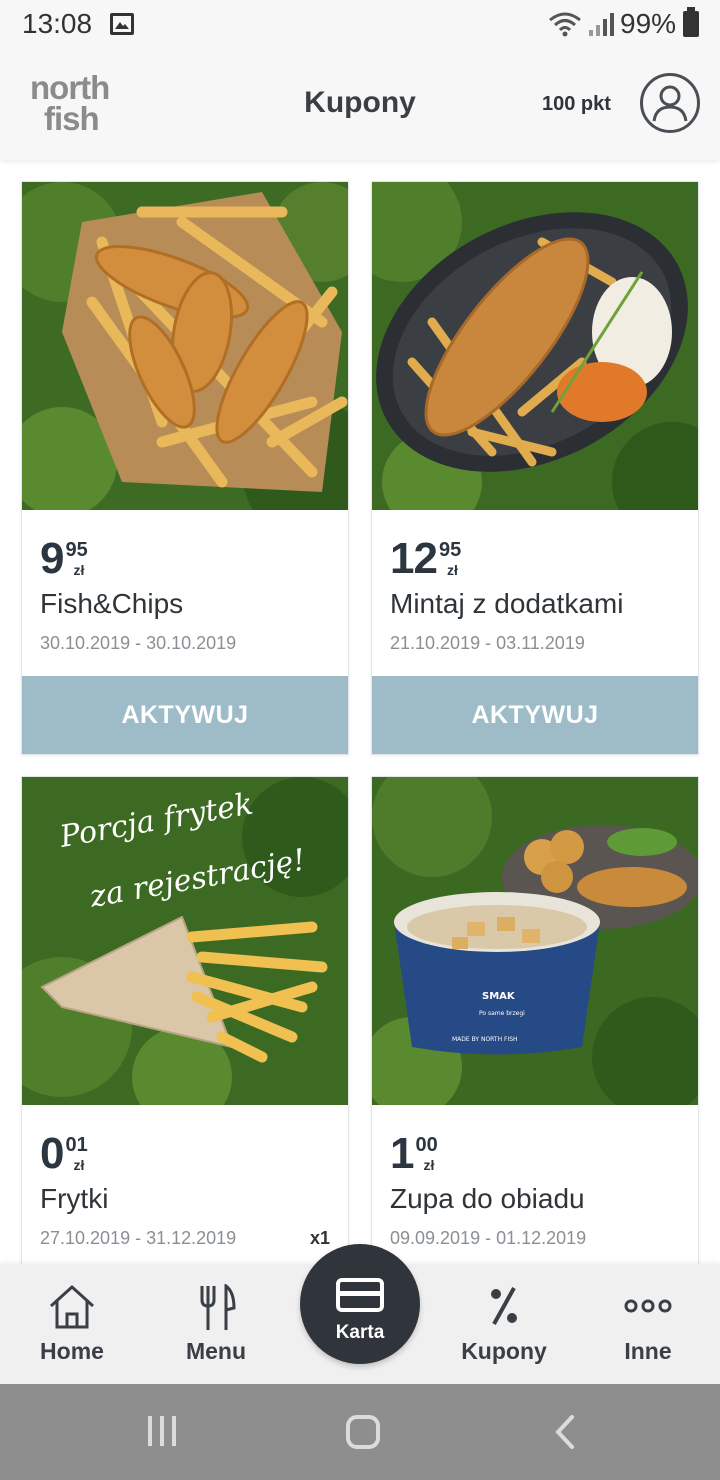  What do you see at coordinates (162, 1431) in the screenshot?
I see `recent-apps-icon` at bounding box center [162, 1431].